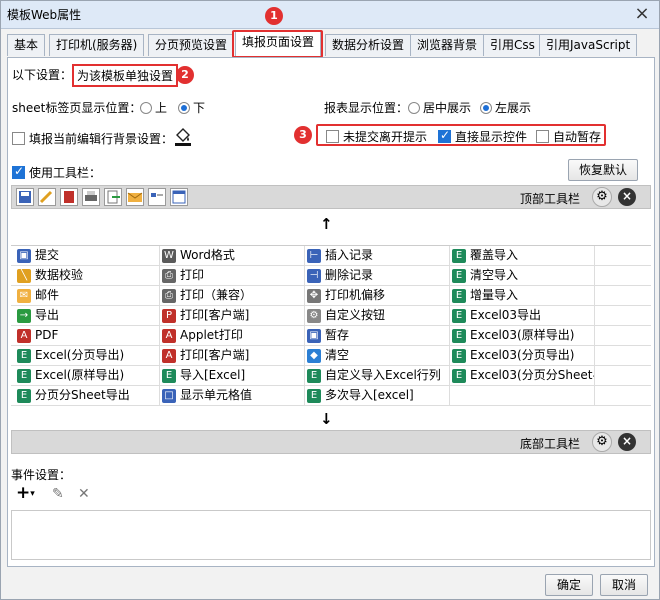 This screenshot has height=600, width=660. I want to click on toolbar-item-label: 插入记录, so click(349, 255).